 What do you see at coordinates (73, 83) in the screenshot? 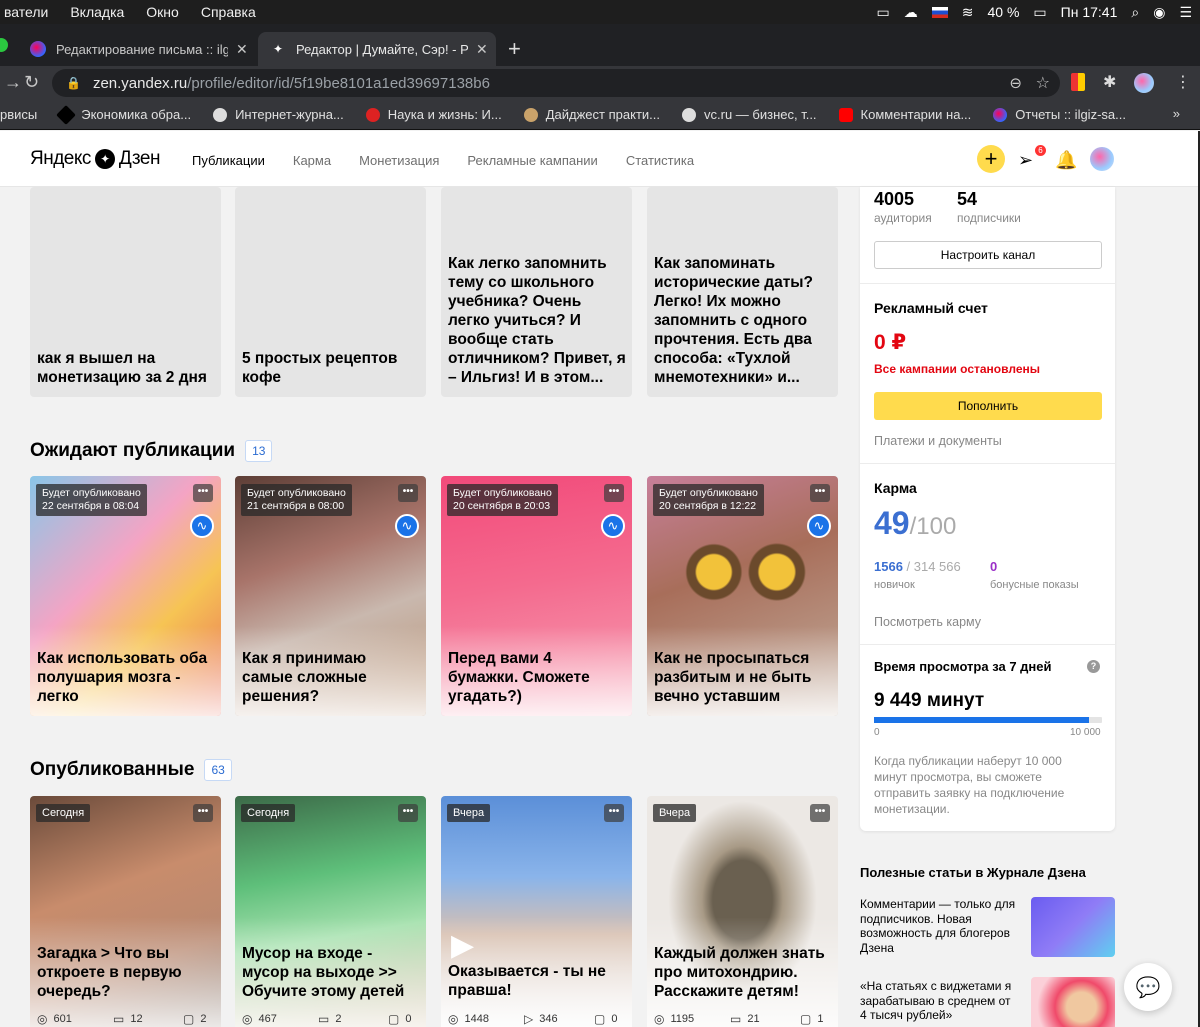
I see `lock-icon: 🔒` at bounding box center [73, 83].